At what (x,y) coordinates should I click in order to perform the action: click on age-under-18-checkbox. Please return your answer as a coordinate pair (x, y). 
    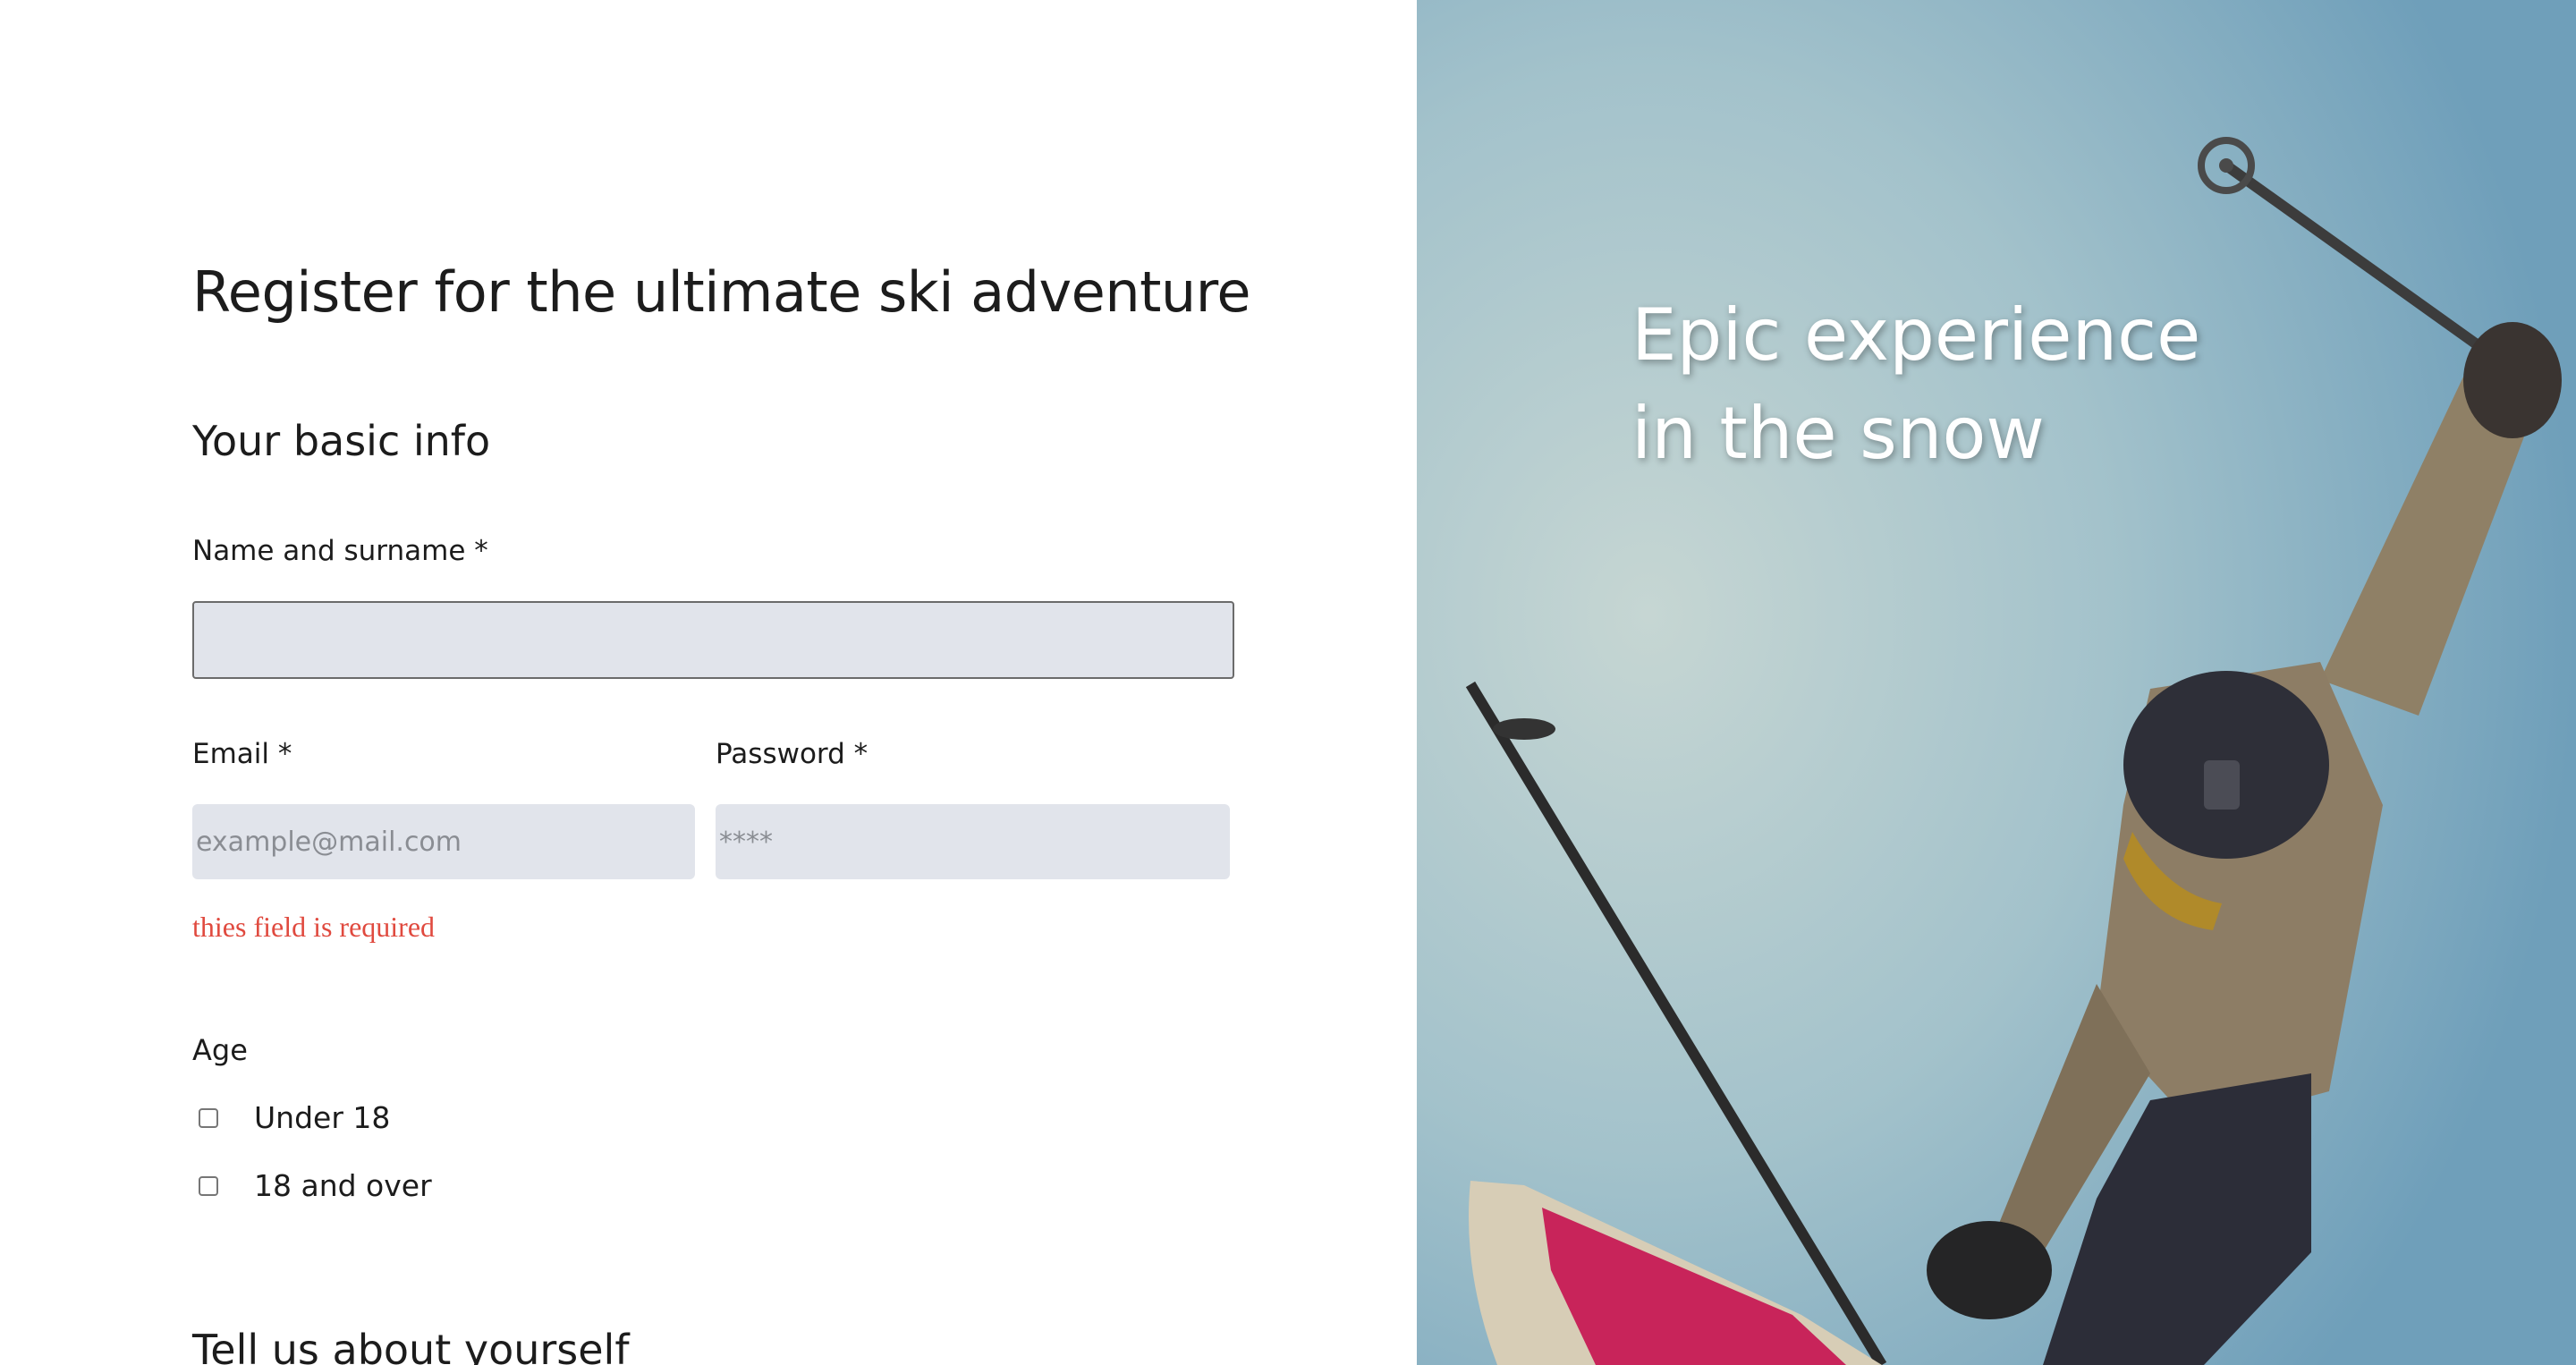
    Looking at the image, I should click on (208, 1117).